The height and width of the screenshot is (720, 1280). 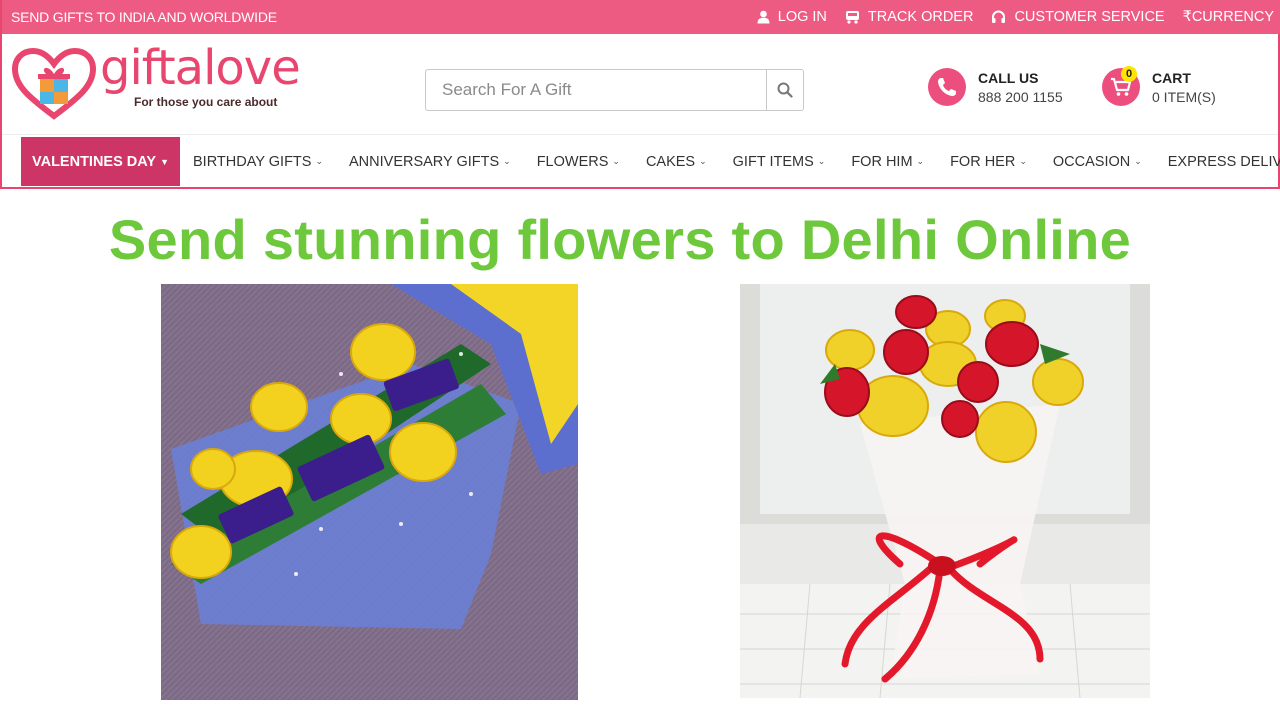 I want to click on login-link: LOG IN, so click(x=792, y=17).